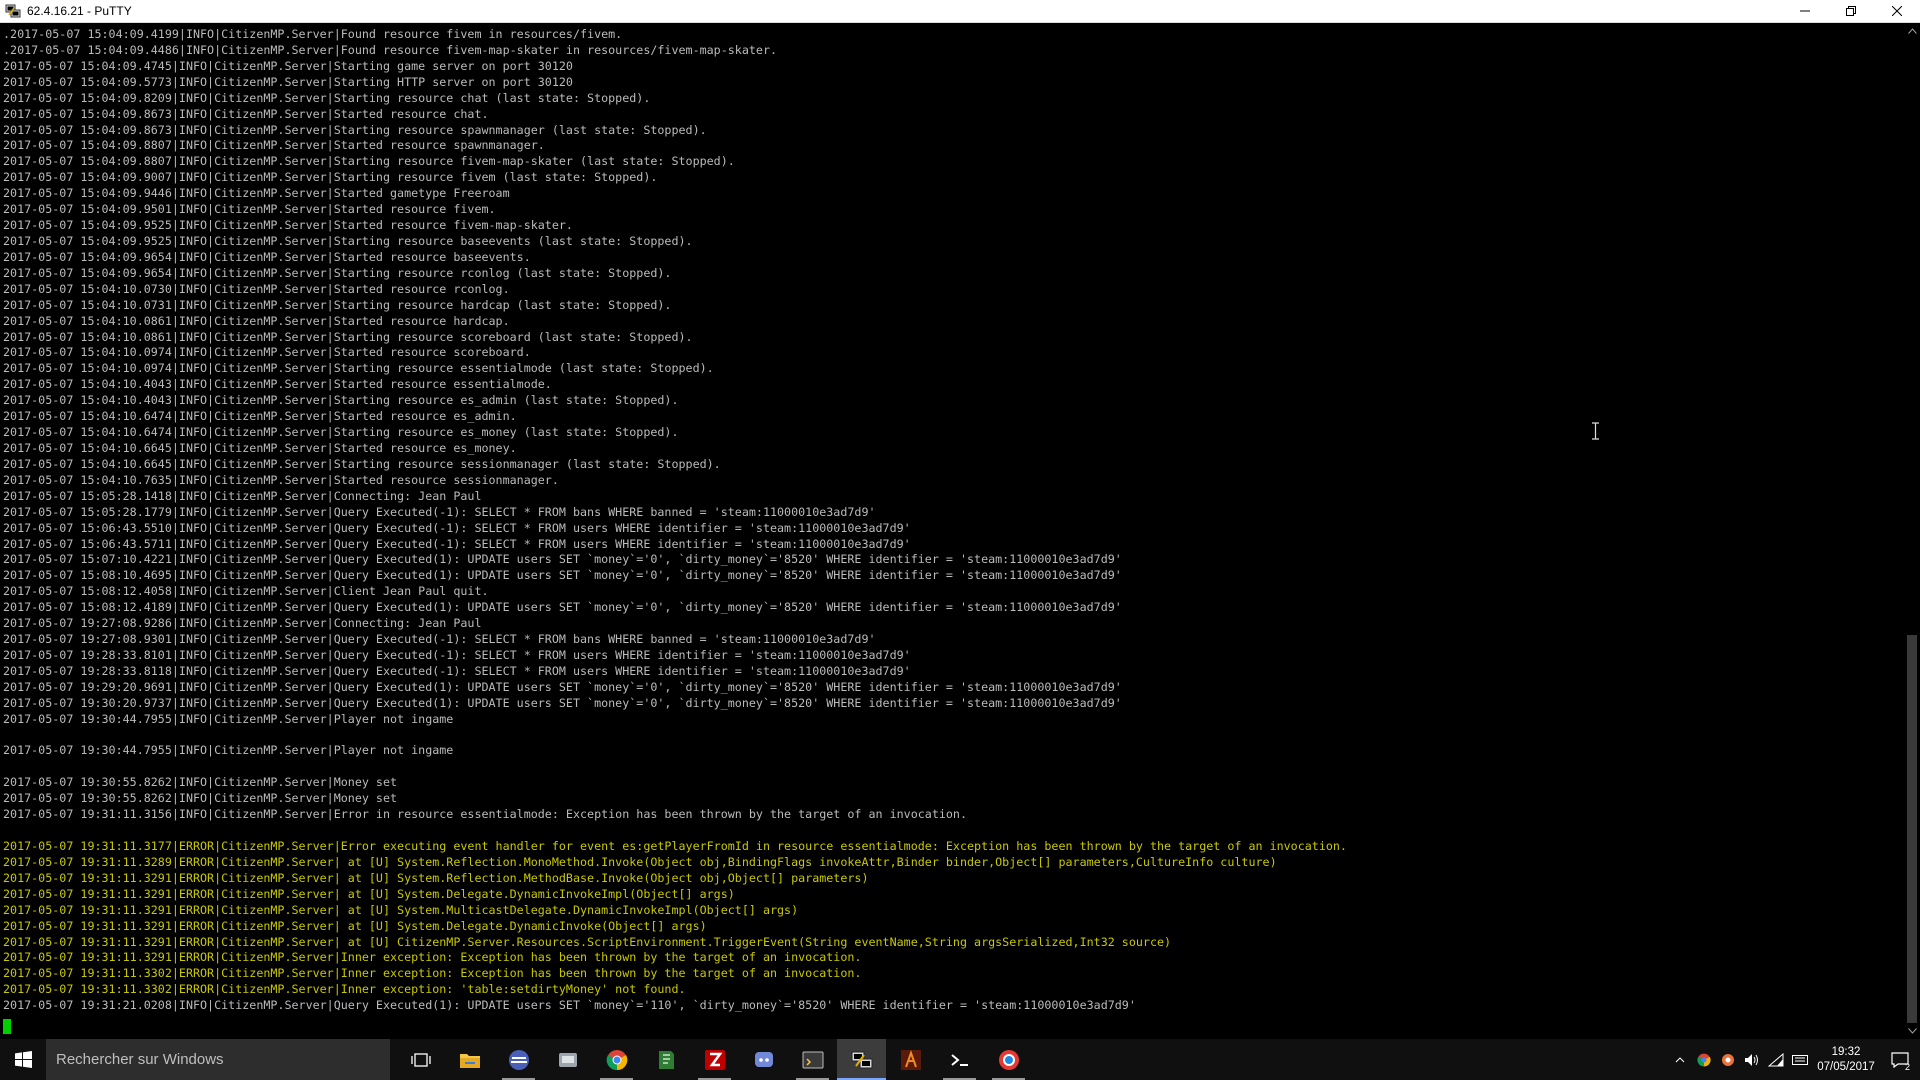  I want to click on task-view-icon, so click(420, 1059).